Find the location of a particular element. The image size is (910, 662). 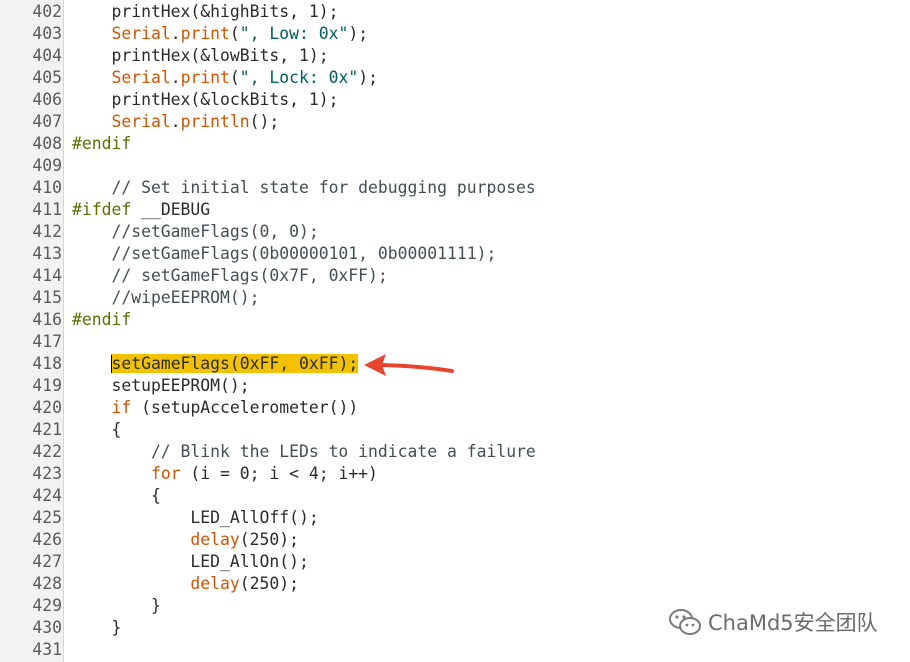

code-text: //setGameFlags(0b00000101, 0b00001111); is located at coordinates (284, 254).